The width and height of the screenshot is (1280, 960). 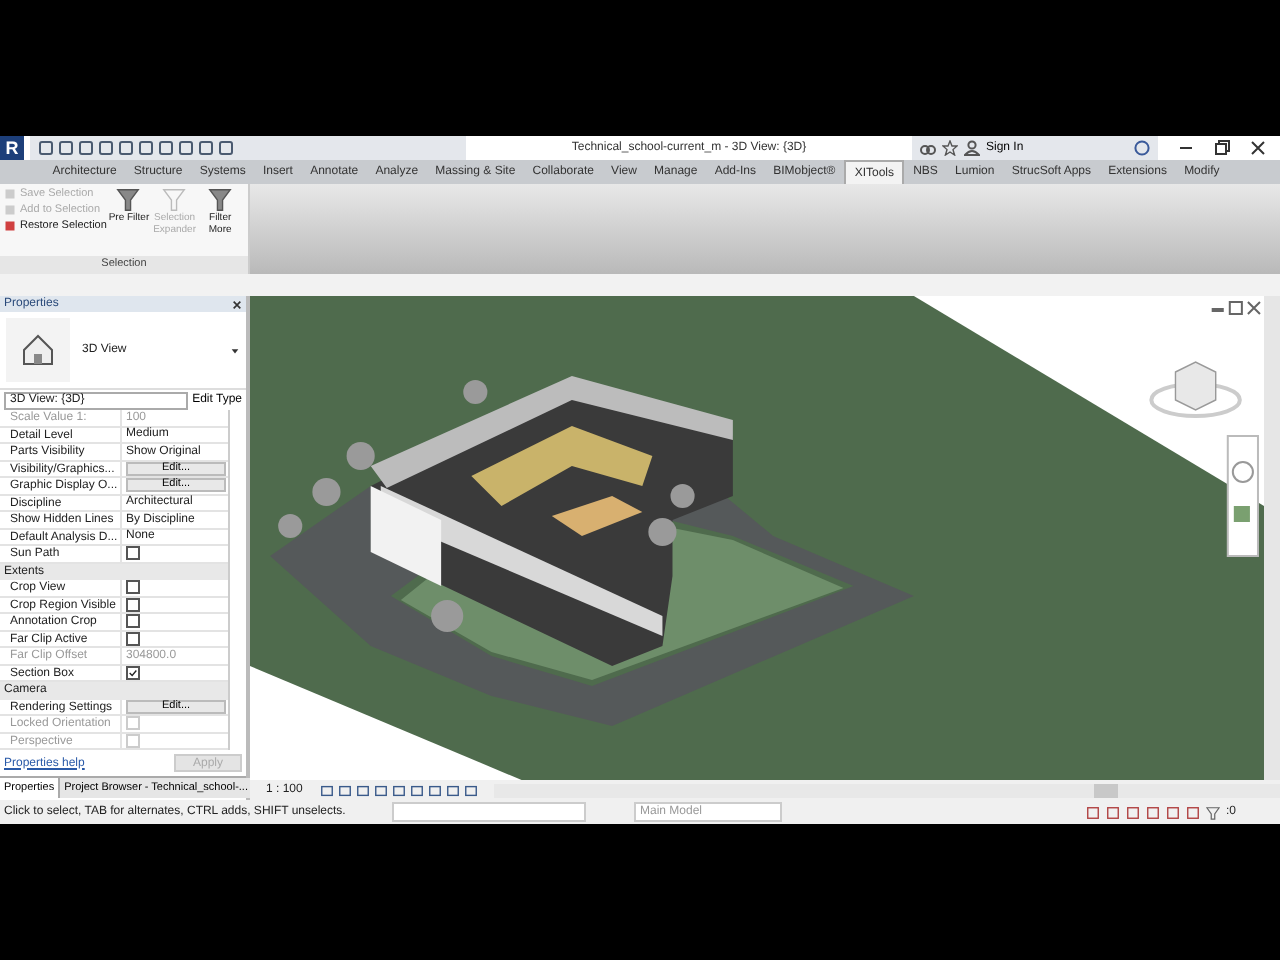 I want to click on app-logo: R, so click(x=12, y=148).